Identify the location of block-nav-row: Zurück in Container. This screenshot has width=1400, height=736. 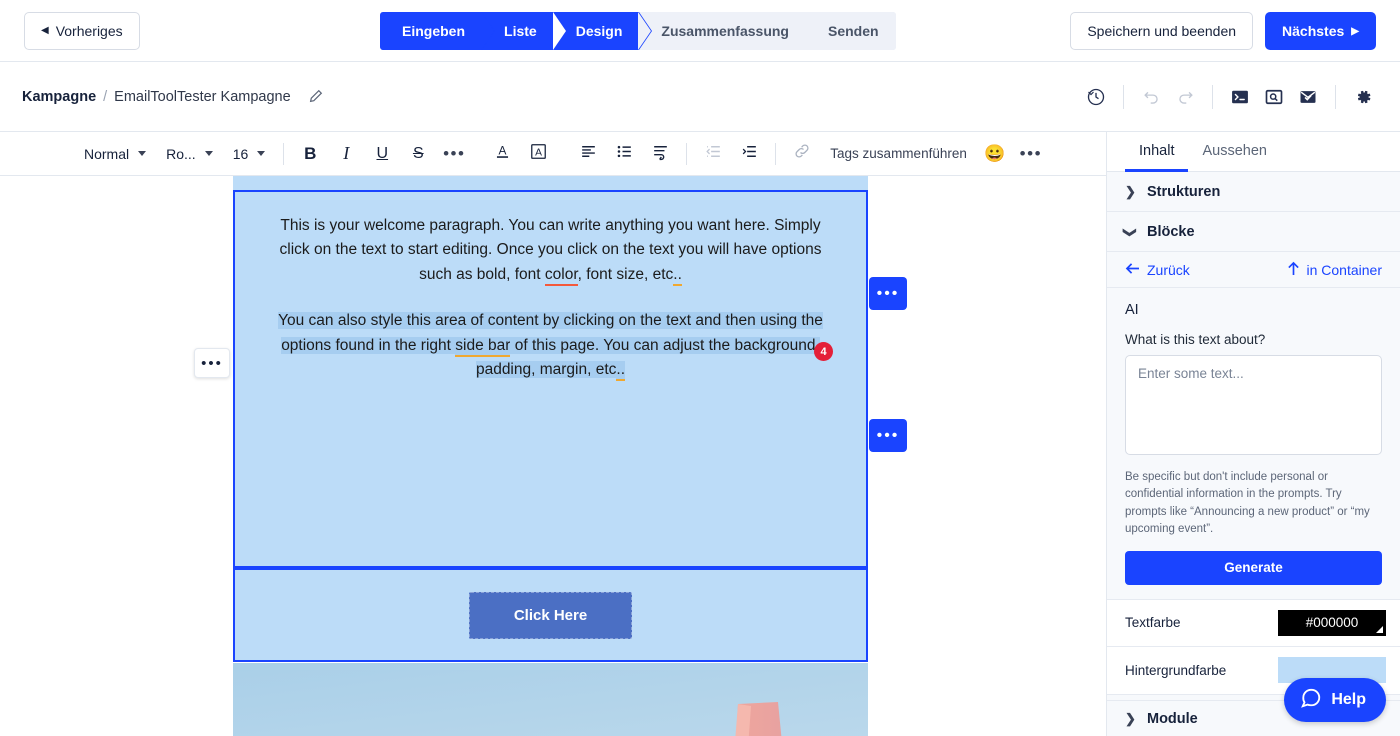
(1253, 270).